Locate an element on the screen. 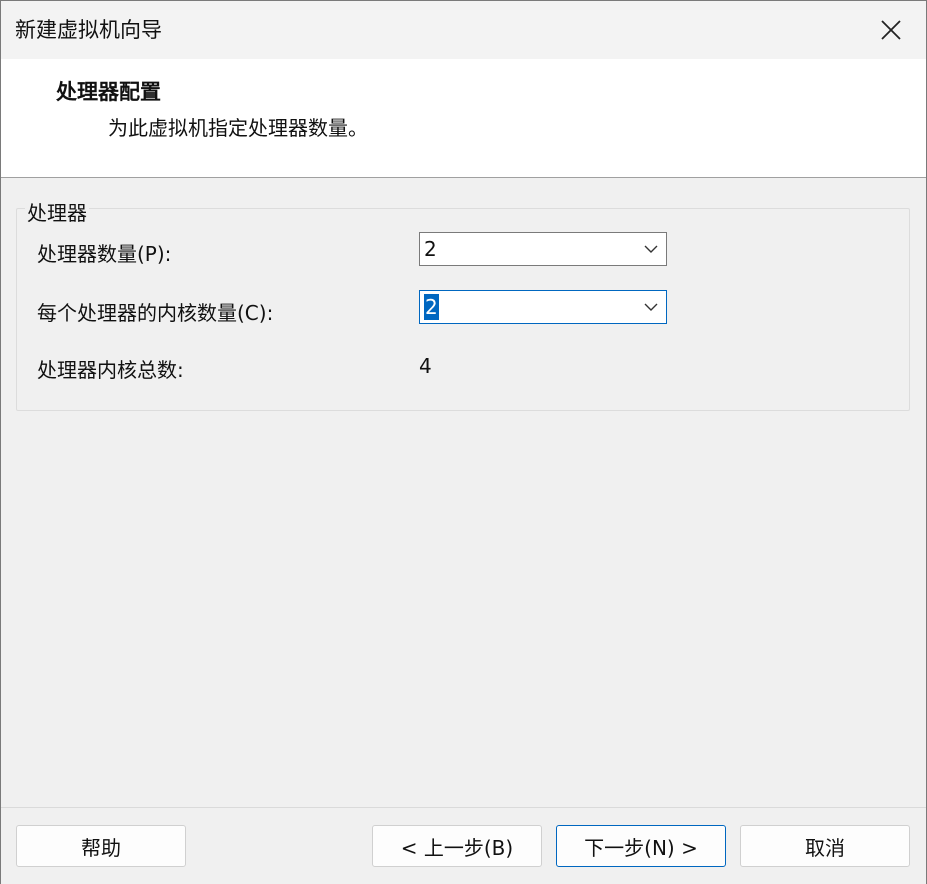 This screenshot has width=927, height=884. processor-count-dropdown: 2 is located at coordinates (543, 249).